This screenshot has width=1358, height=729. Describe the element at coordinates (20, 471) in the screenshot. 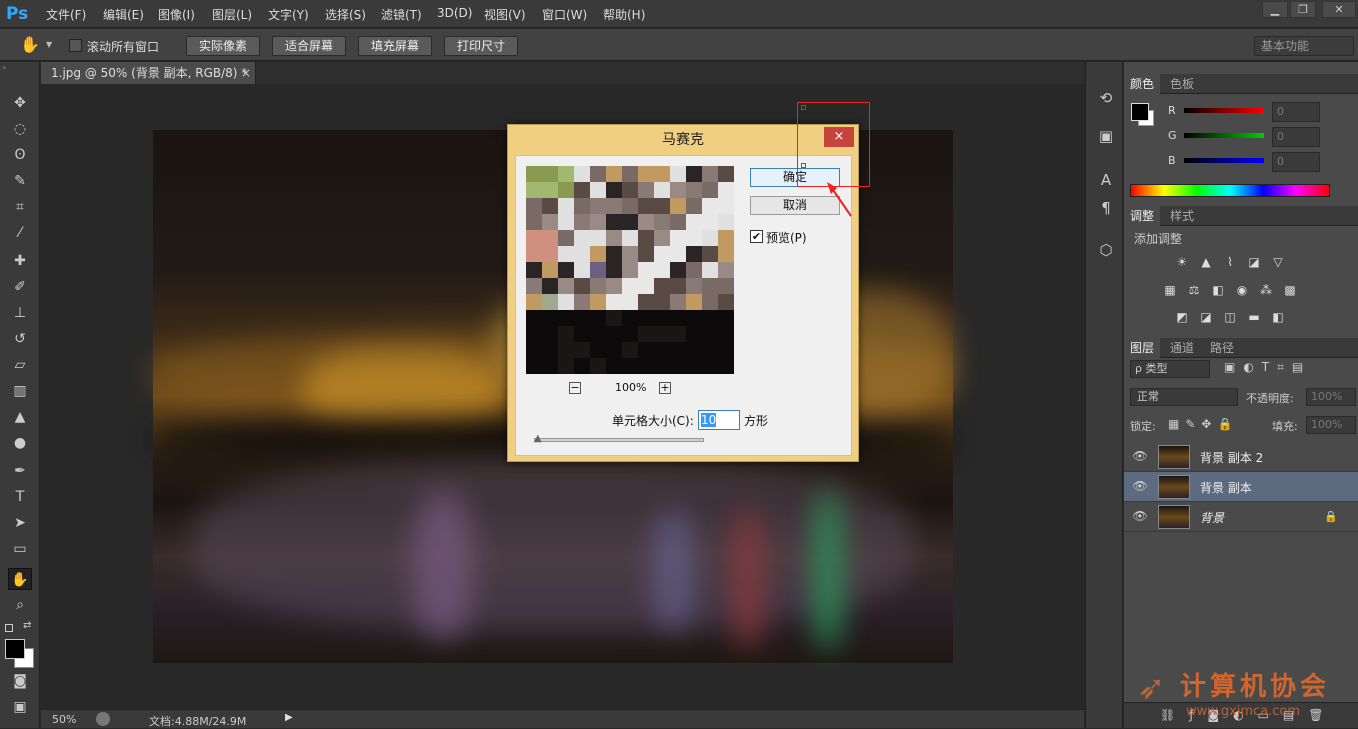

I see `pen-tool-icon: ✒` at that location.